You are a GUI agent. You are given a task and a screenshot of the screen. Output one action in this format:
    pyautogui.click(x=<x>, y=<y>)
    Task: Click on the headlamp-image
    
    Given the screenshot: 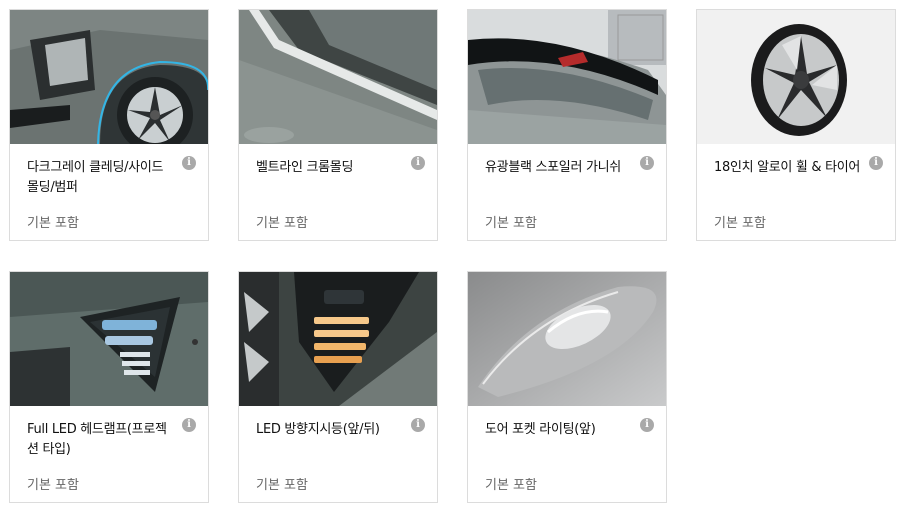 What is the action you would take?
    pyautogui.click(x=109, y=339)
    